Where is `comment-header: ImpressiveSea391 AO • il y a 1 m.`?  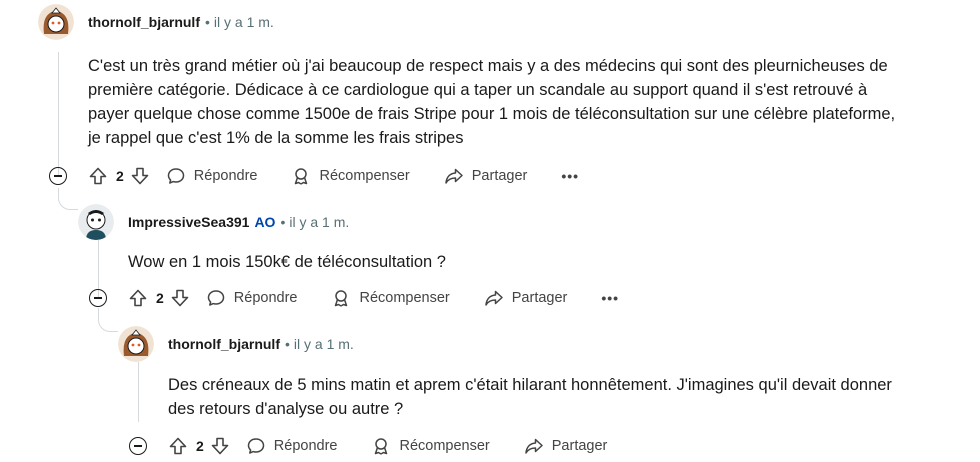
comment-header: ImpressiveSea391 AO • il y a 1 m. is located at coordinates (238, 222).